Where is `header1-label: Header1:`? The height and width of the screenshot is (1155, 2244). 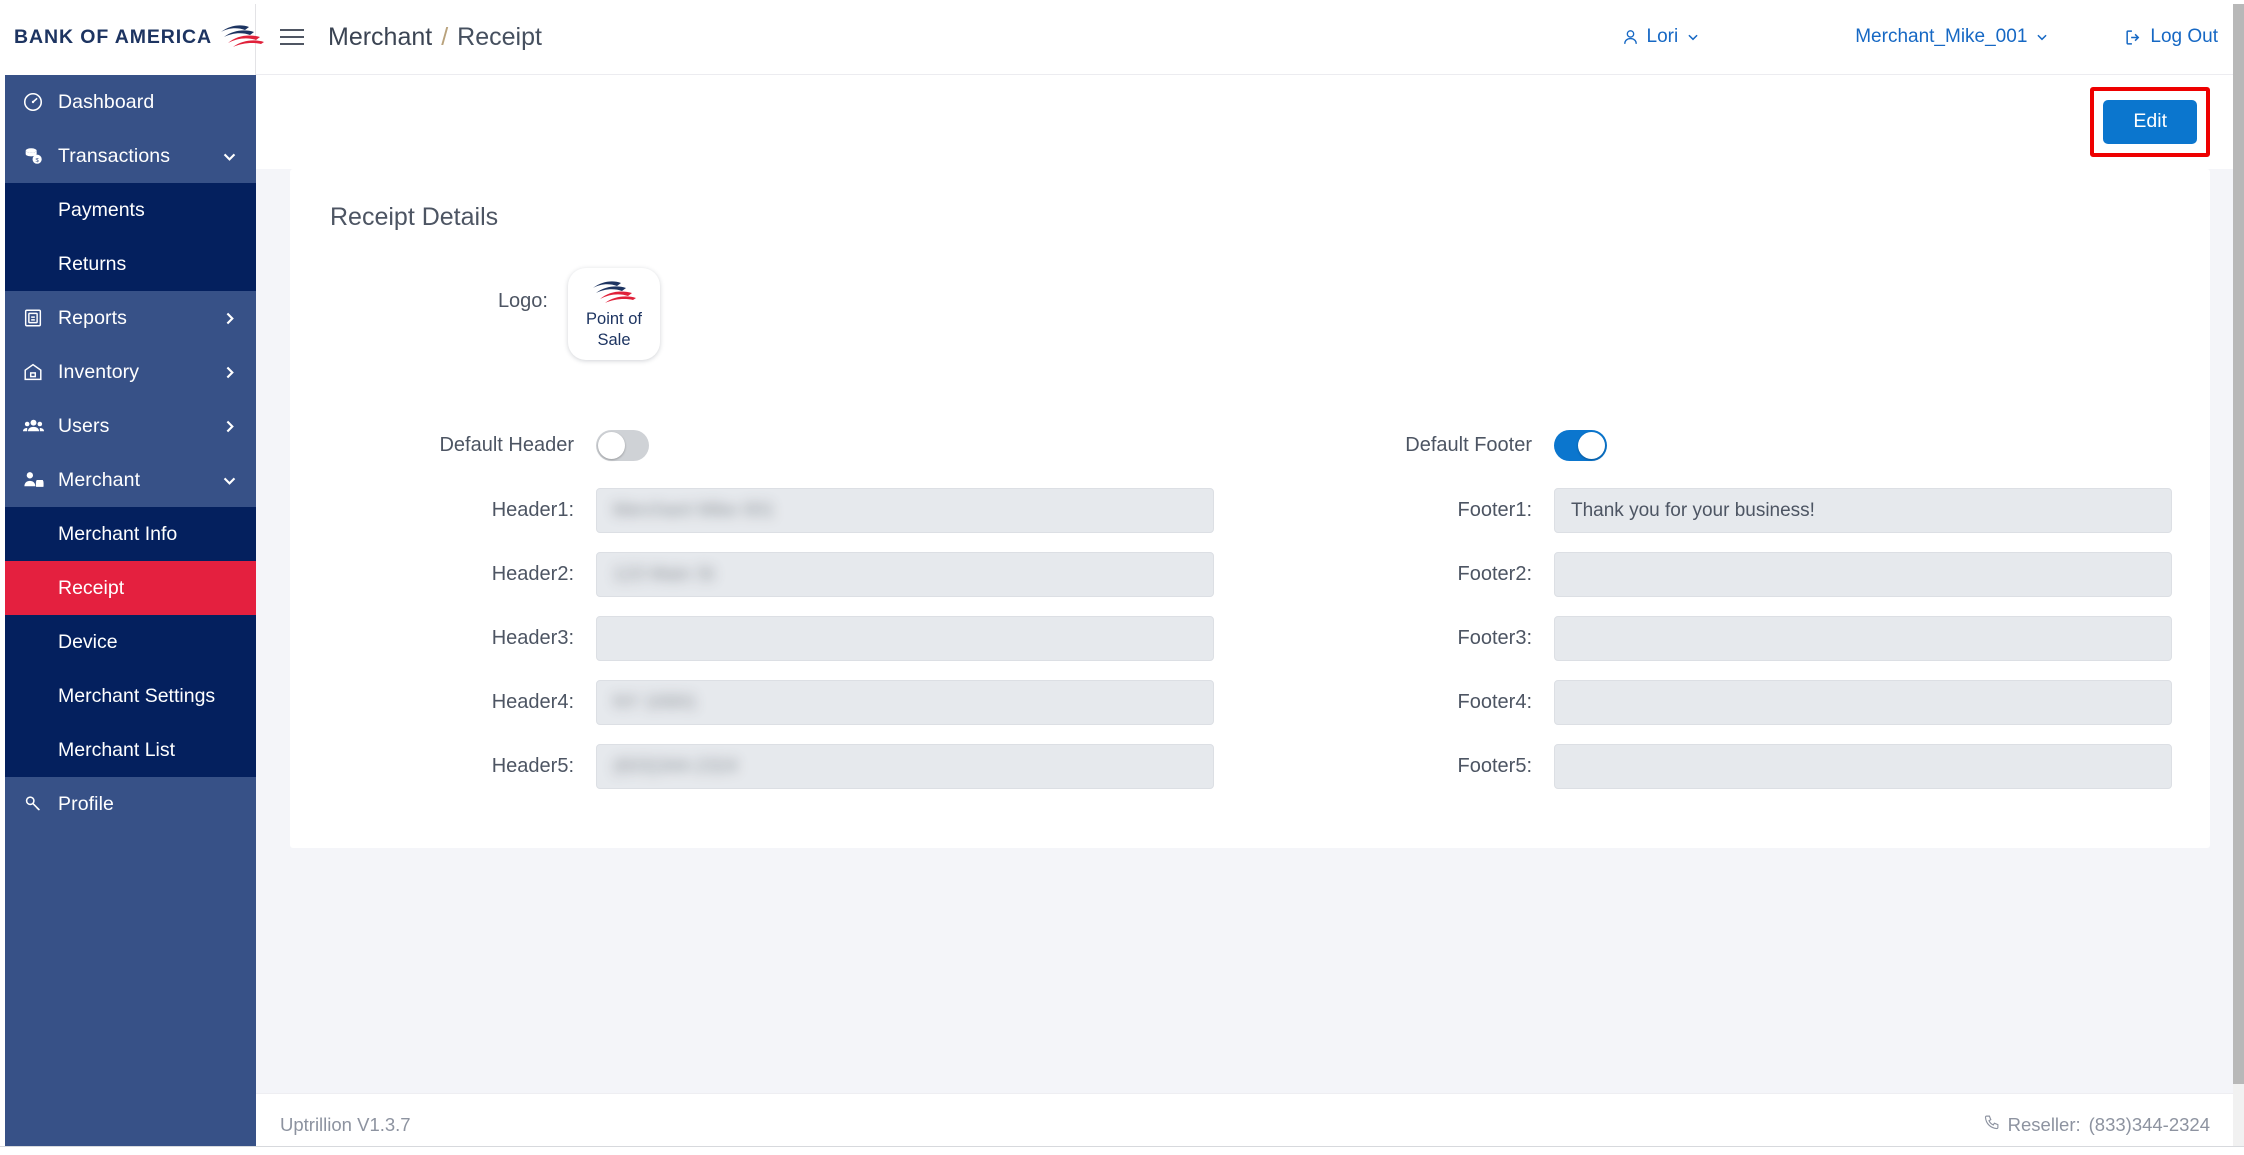
header1-label: Header1: is located at coordinates (532, 510).